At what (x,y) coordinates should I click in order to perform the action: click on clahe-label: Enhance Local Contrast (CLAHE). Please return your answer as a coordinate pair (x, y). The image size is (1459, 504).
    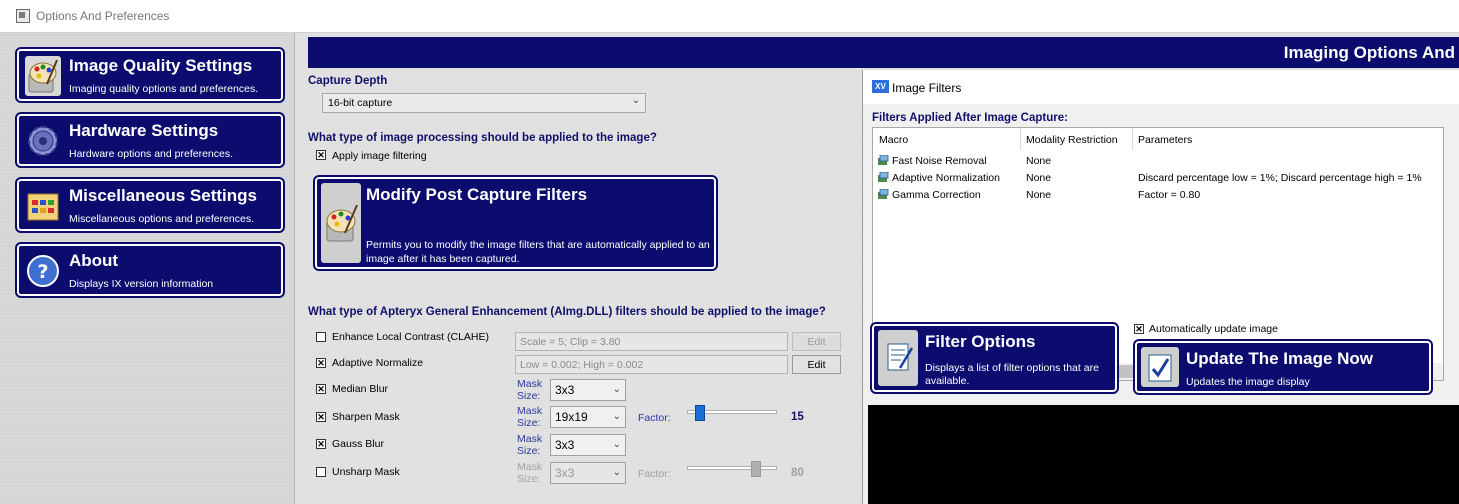
    Looking at the image, I should click on (410, 337).